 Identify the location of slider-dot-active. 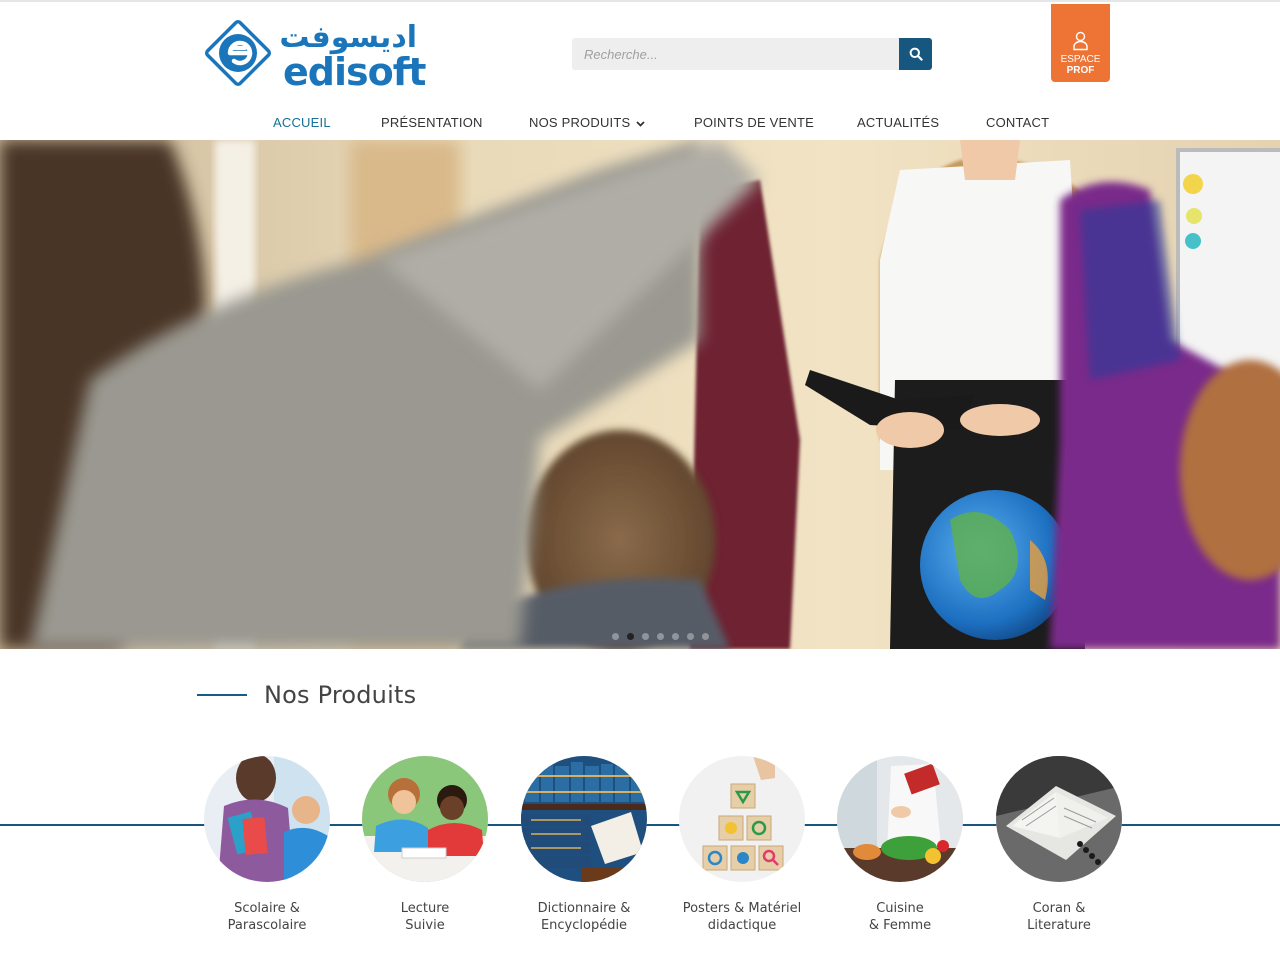
(630, 636).